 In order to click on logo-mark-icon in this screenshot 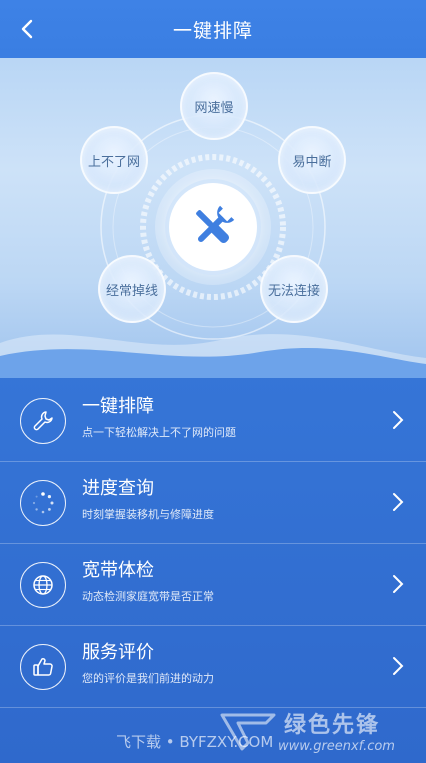, I will do `click(248, 732)`.